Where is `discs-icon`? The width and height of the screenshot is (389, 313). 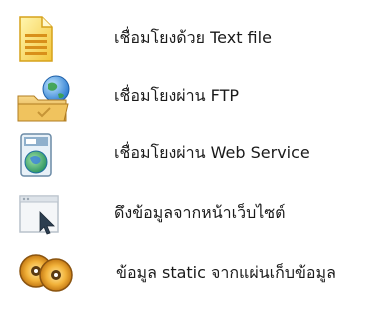
discs-icon is located at coordinates (44, 272).